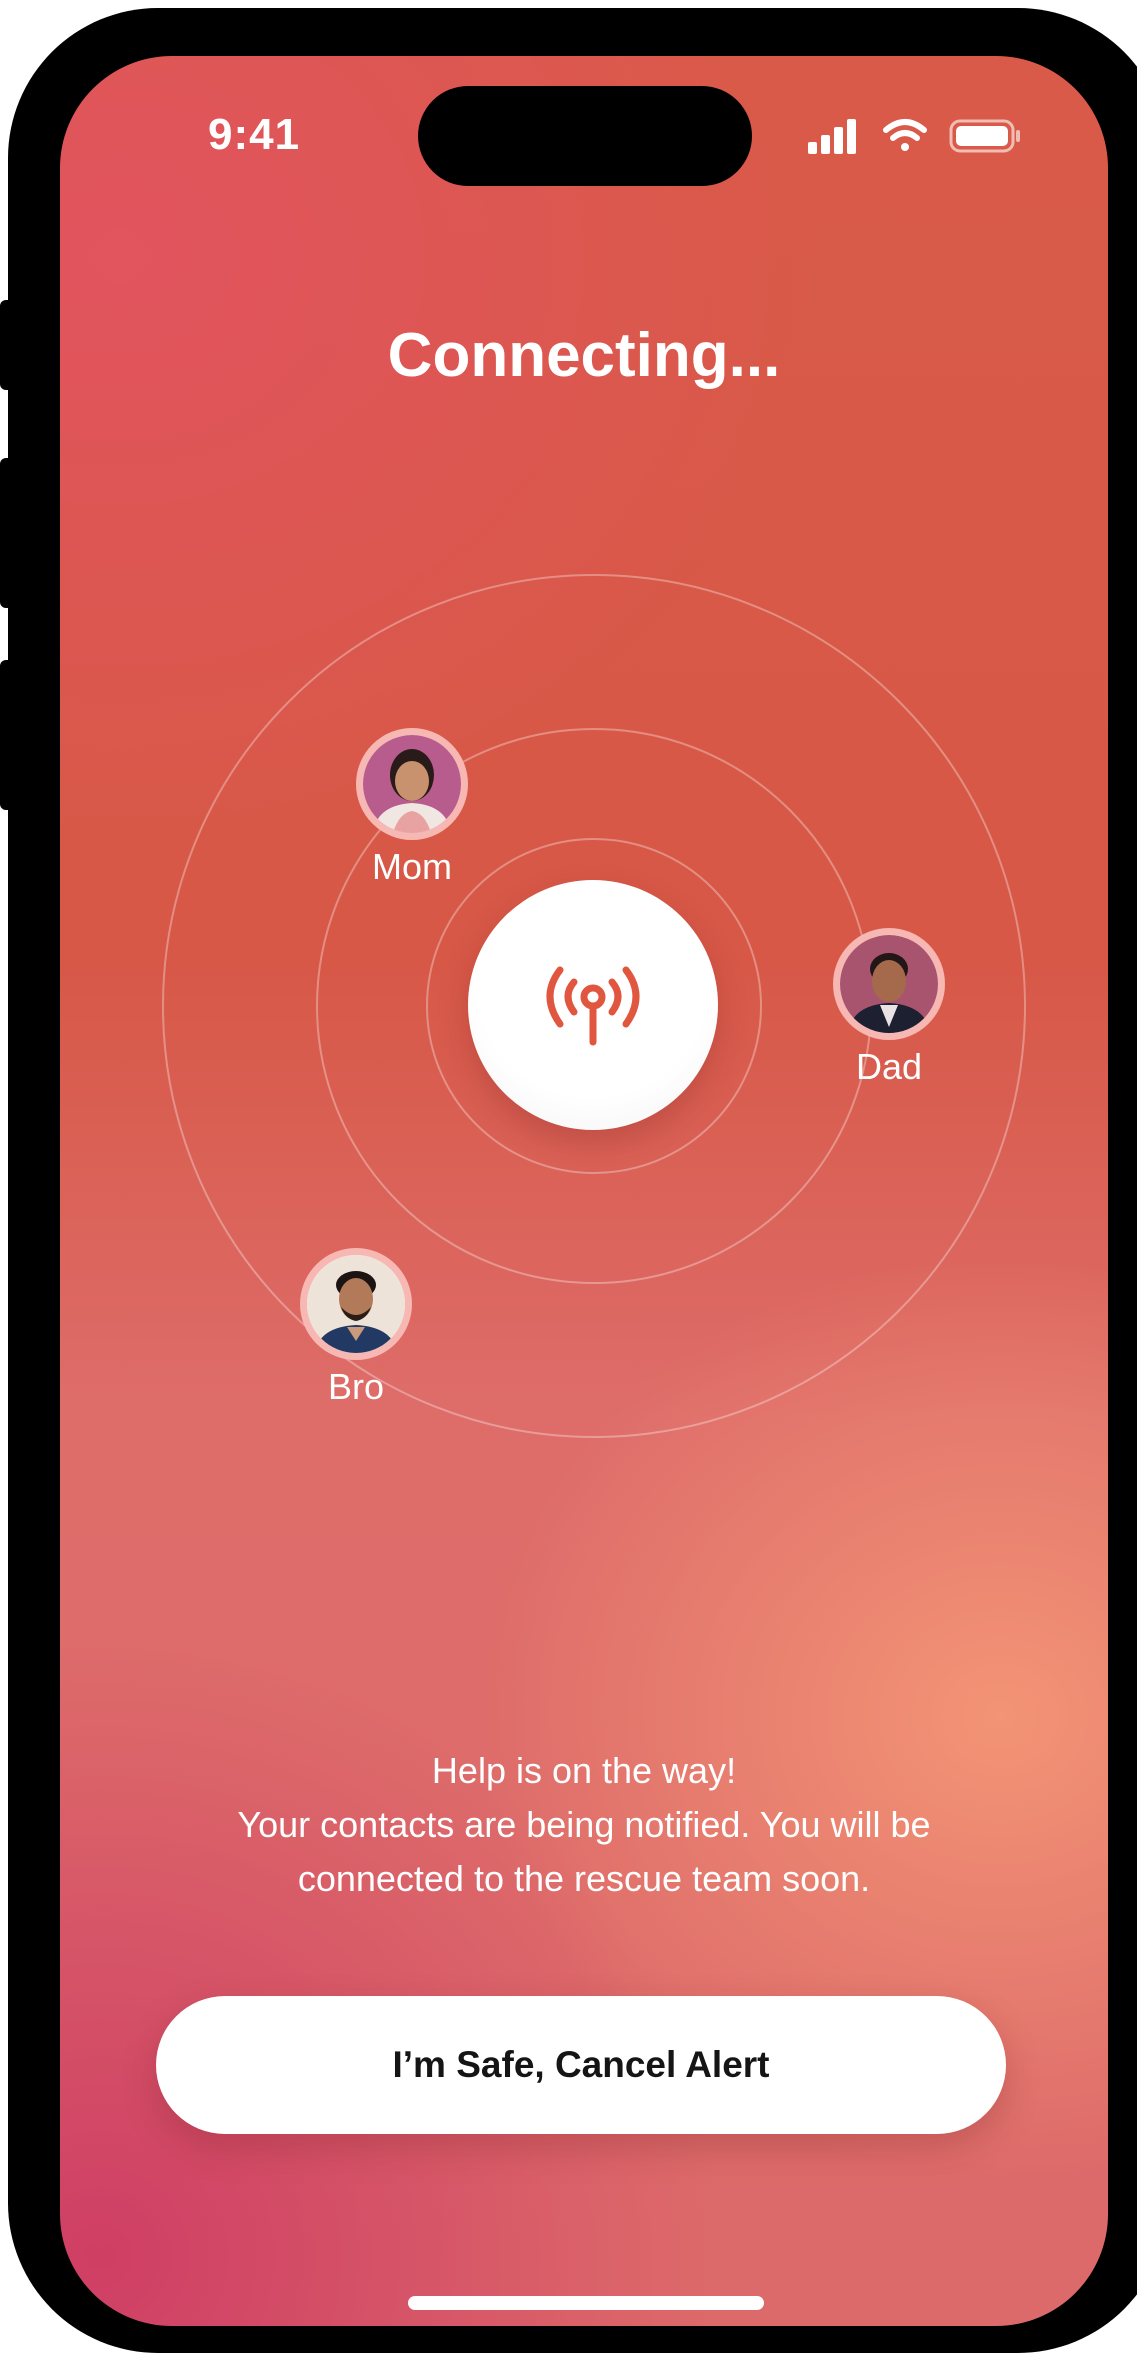 This screenshot has height=2359, width=1137. What do you see at coordinates (356, 1304) in the screenshot?
I see `bro-avatar` at bounding box center [356, 1304].